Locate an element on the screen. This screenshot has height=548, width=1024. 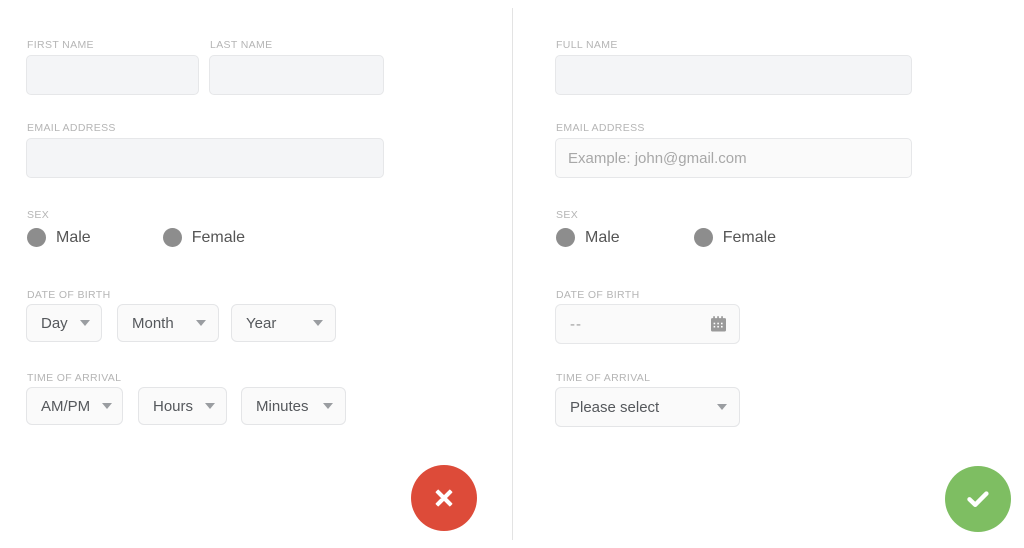
sex-label: SEX is located at coordinates (38, 215).